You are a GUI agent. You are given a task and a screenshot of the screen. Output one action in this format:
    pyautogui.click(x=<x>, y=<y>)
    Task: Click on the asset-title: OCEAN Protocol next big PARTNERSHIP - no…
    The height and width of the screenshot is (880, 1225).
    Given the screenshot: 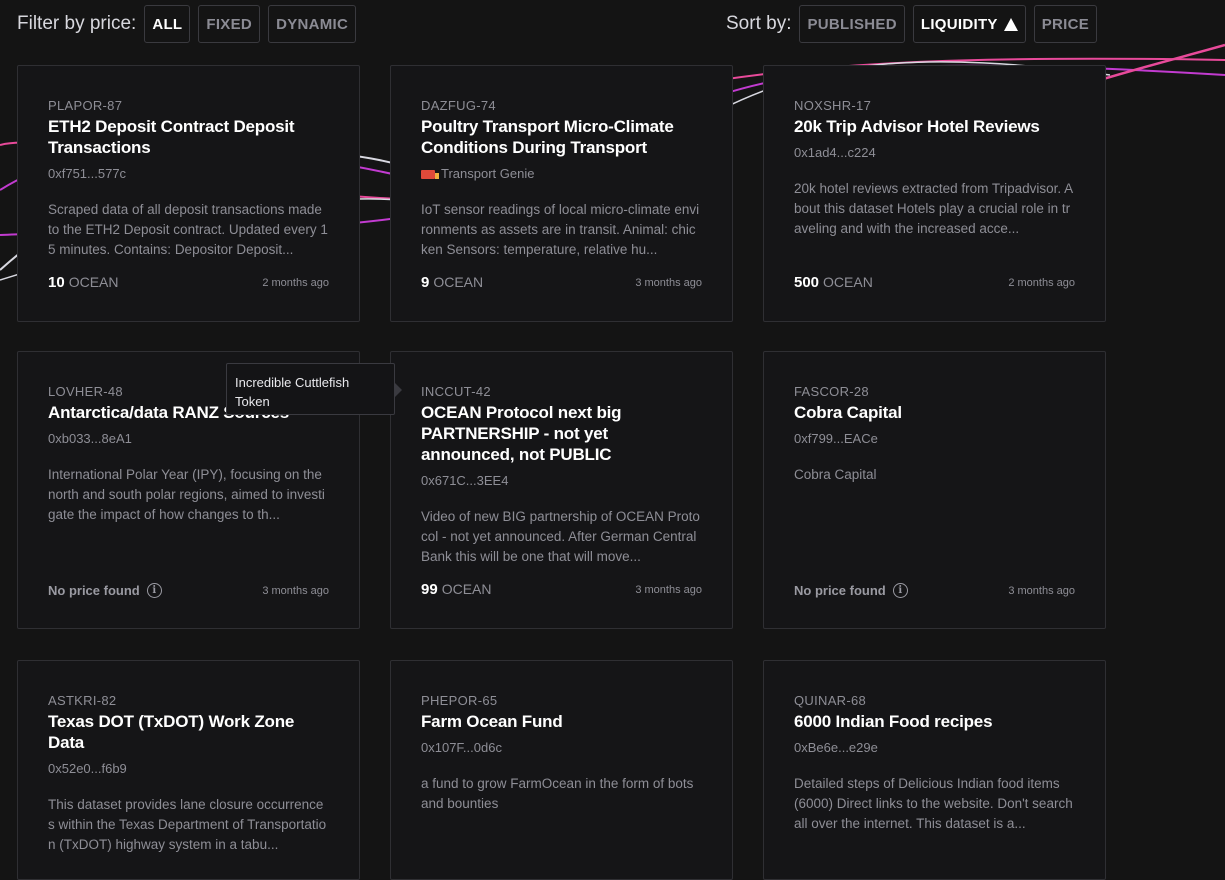 What is the action you would take?
    pyautogui.click(x=521, y=433)
    